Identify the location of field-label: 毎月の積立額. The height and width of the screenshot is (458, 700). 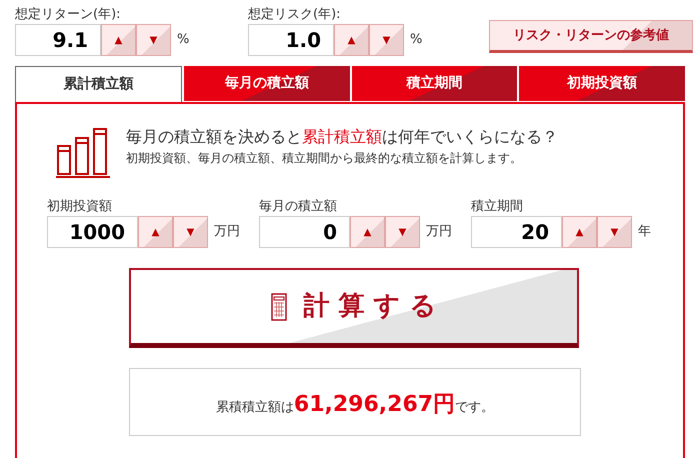
(298, 207).